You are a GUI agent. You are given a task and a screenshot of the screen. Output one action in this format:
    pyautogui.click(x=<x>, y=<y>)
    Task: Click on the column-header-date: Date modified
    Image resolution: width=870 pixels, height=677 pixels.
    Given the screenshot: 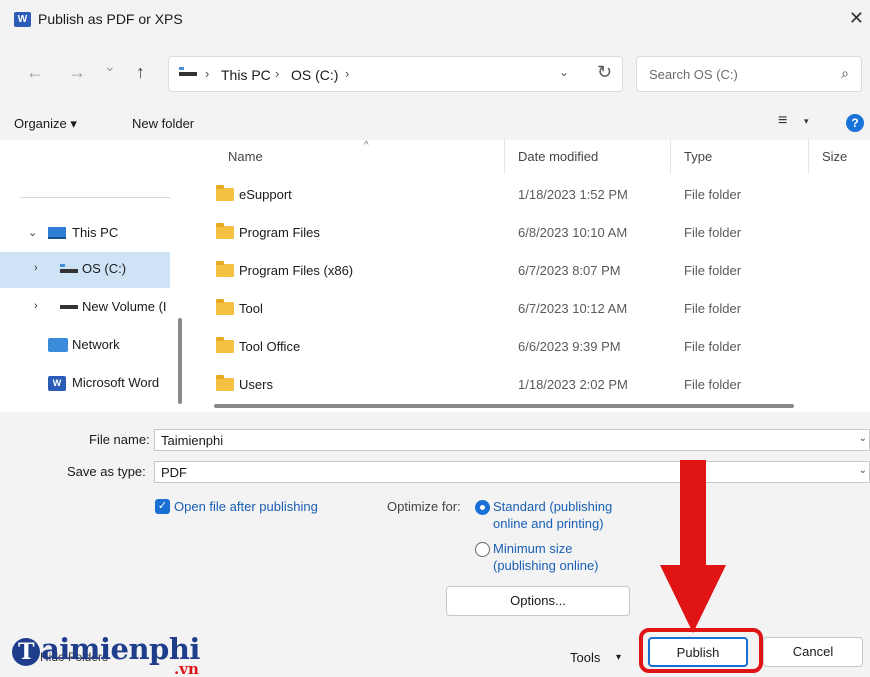 What is the action you would take?
    pyautogui.click(x=558, y=156)
    